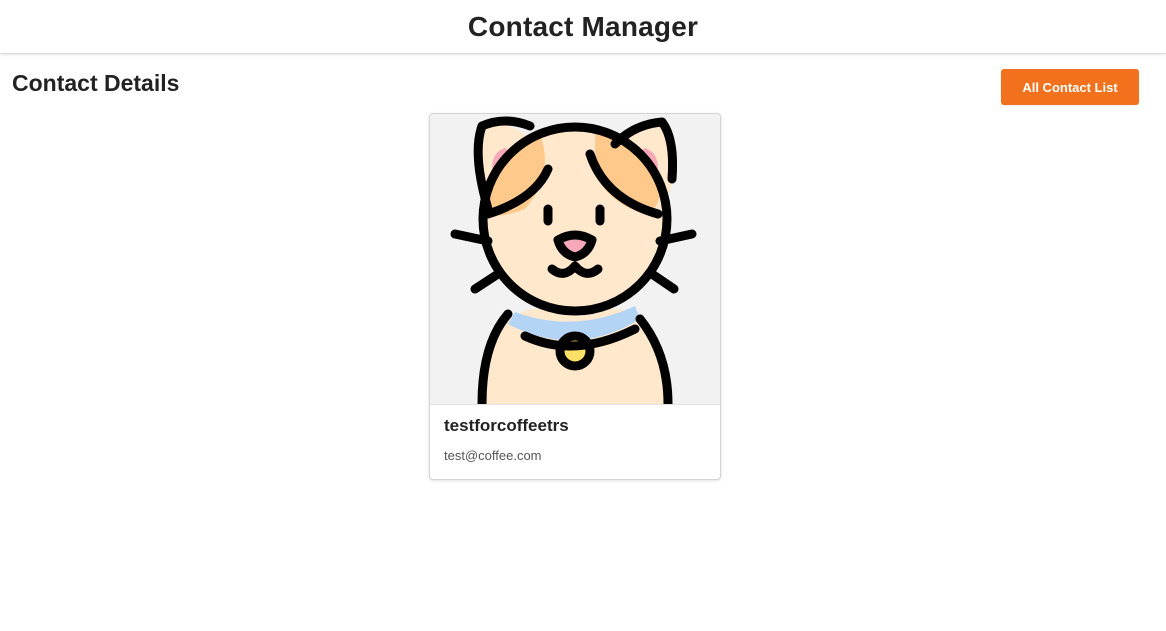 The image size is (1166, 631). I want to click on contact-email: test@coffee.com, so click(493, 455).